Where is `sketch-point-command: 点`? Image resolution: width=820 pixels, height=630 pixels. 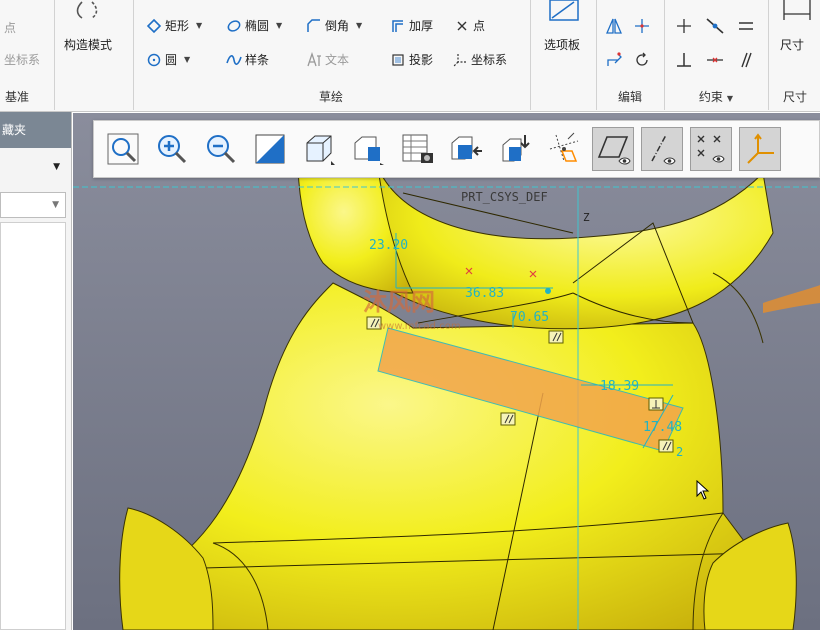
sketch-point-command: 点 is located at coordinates (469, 26).